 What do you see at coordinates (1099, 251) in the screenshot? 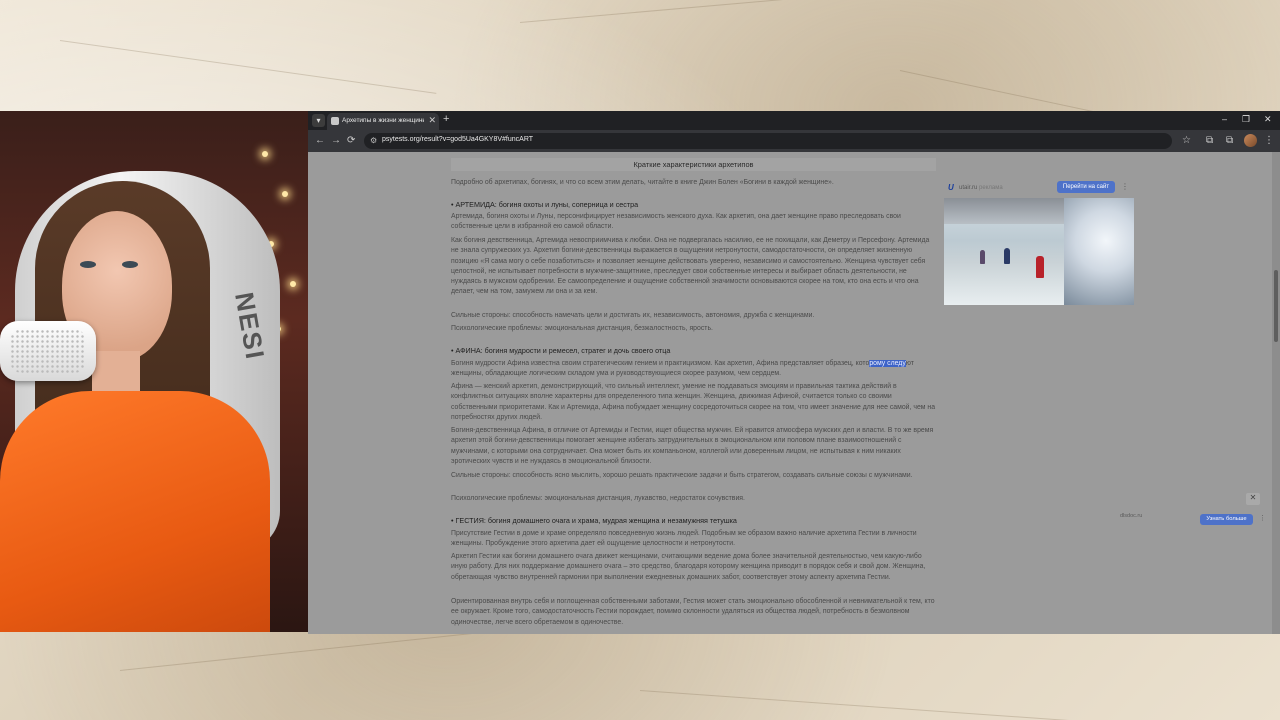
I see `christmas-tree` at bounding box center [1099, 251].